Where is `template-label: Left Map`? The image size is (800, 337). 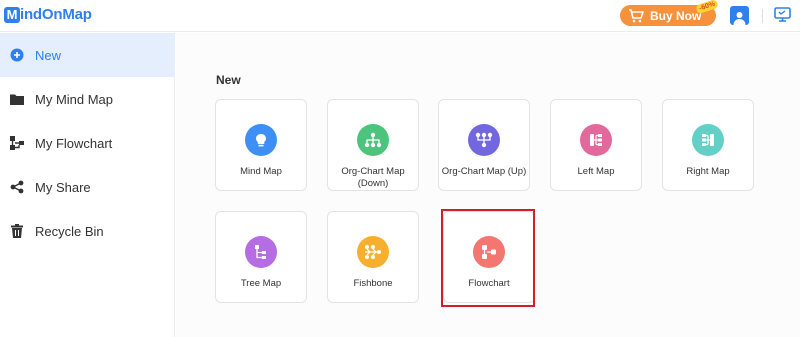
template-label: Left Map is located at coordinates (596, 171).